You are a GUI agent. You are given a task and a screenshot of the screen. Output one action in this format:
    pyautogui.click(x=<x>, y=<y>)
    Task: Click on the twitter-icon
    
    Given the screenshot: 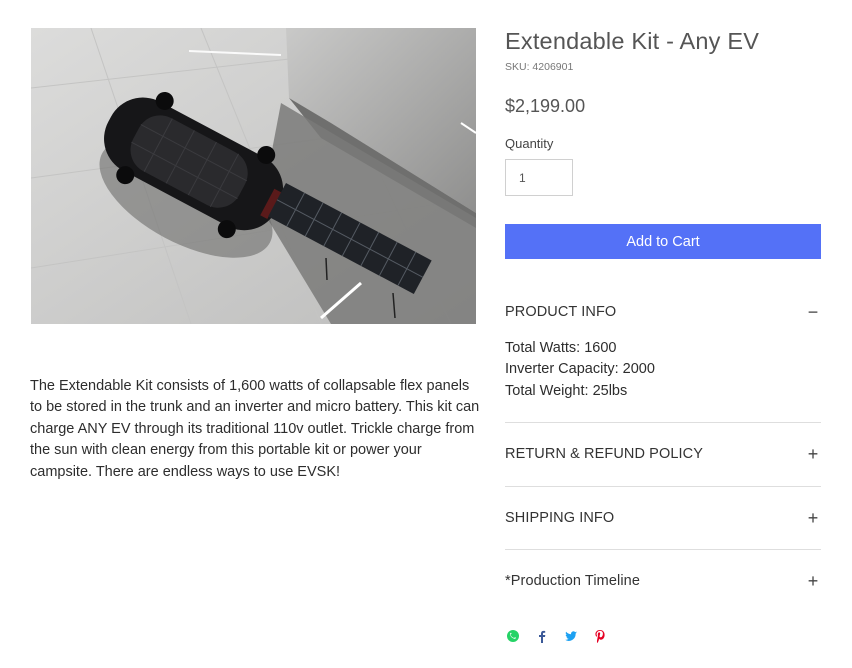 What is the action you would take?
    pyautogui.click(x=571, y=636)
    